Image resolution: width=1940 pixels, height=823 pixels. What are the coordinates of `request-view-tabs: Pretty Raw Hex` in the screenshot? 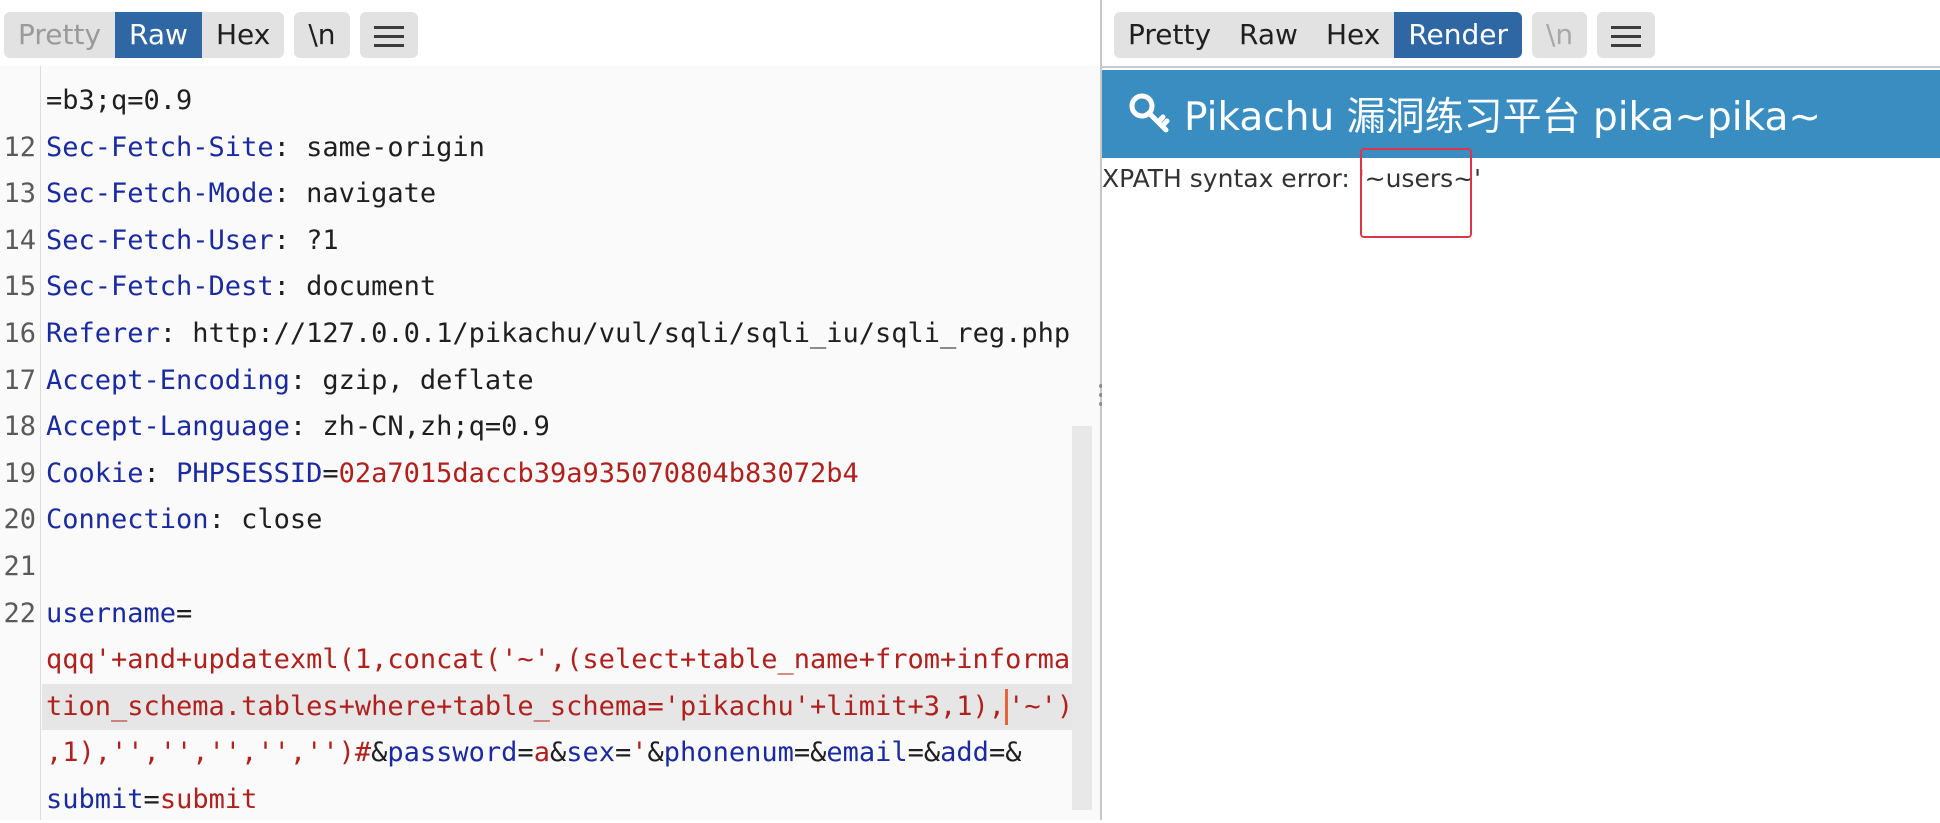 It's located at (144, 35).